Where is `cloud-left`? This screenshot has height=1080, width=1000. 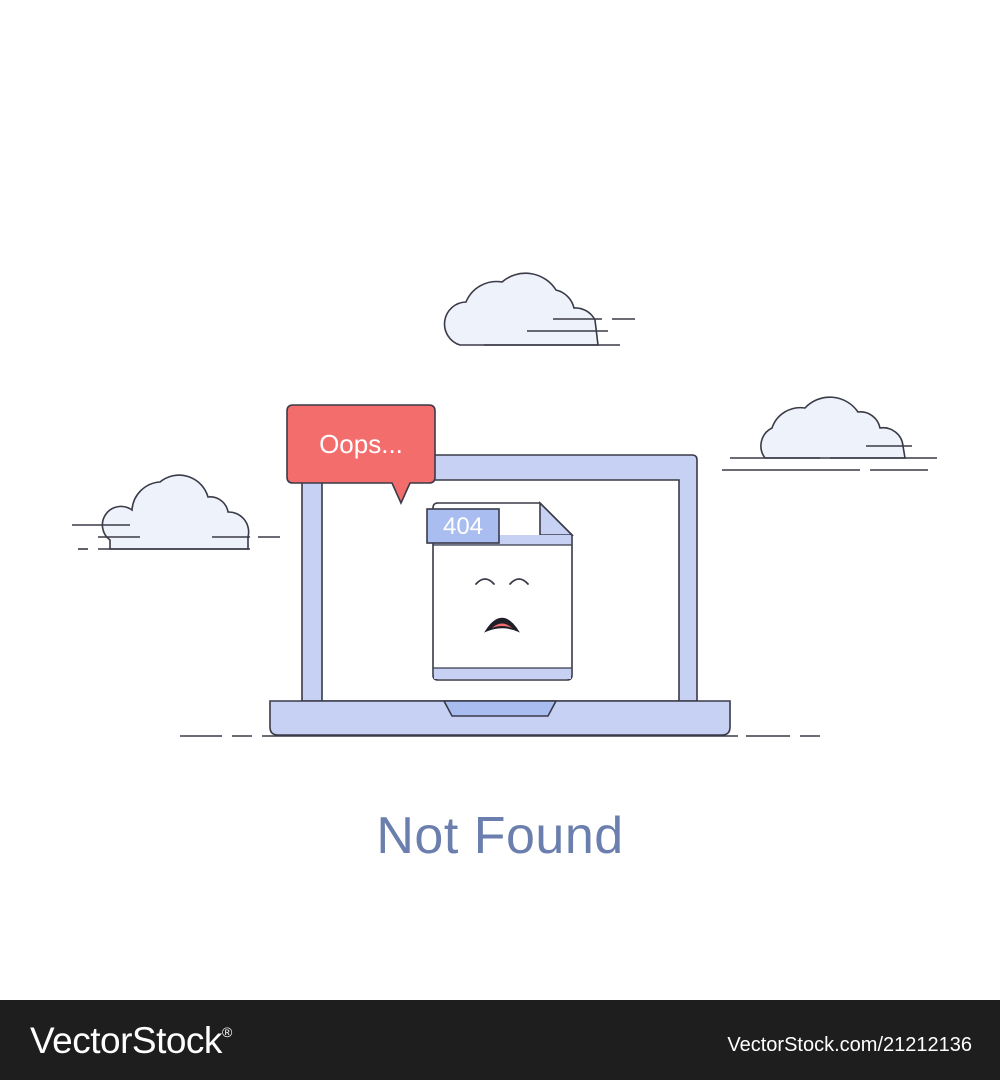 cloud-left is located at coordinates (176, 512).